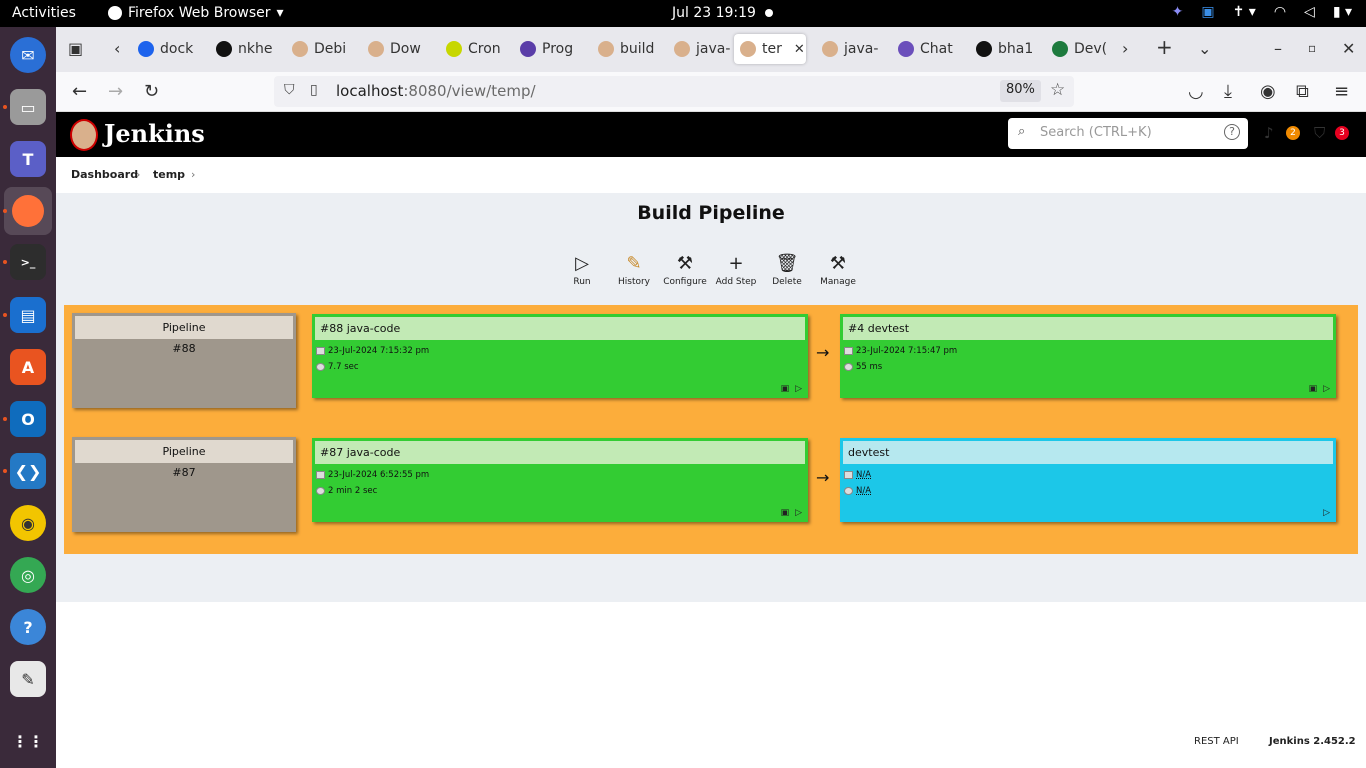 The image size is (1366, 768). I want to click on pipeline-cell: Pipeline #87, so click(184, 484).